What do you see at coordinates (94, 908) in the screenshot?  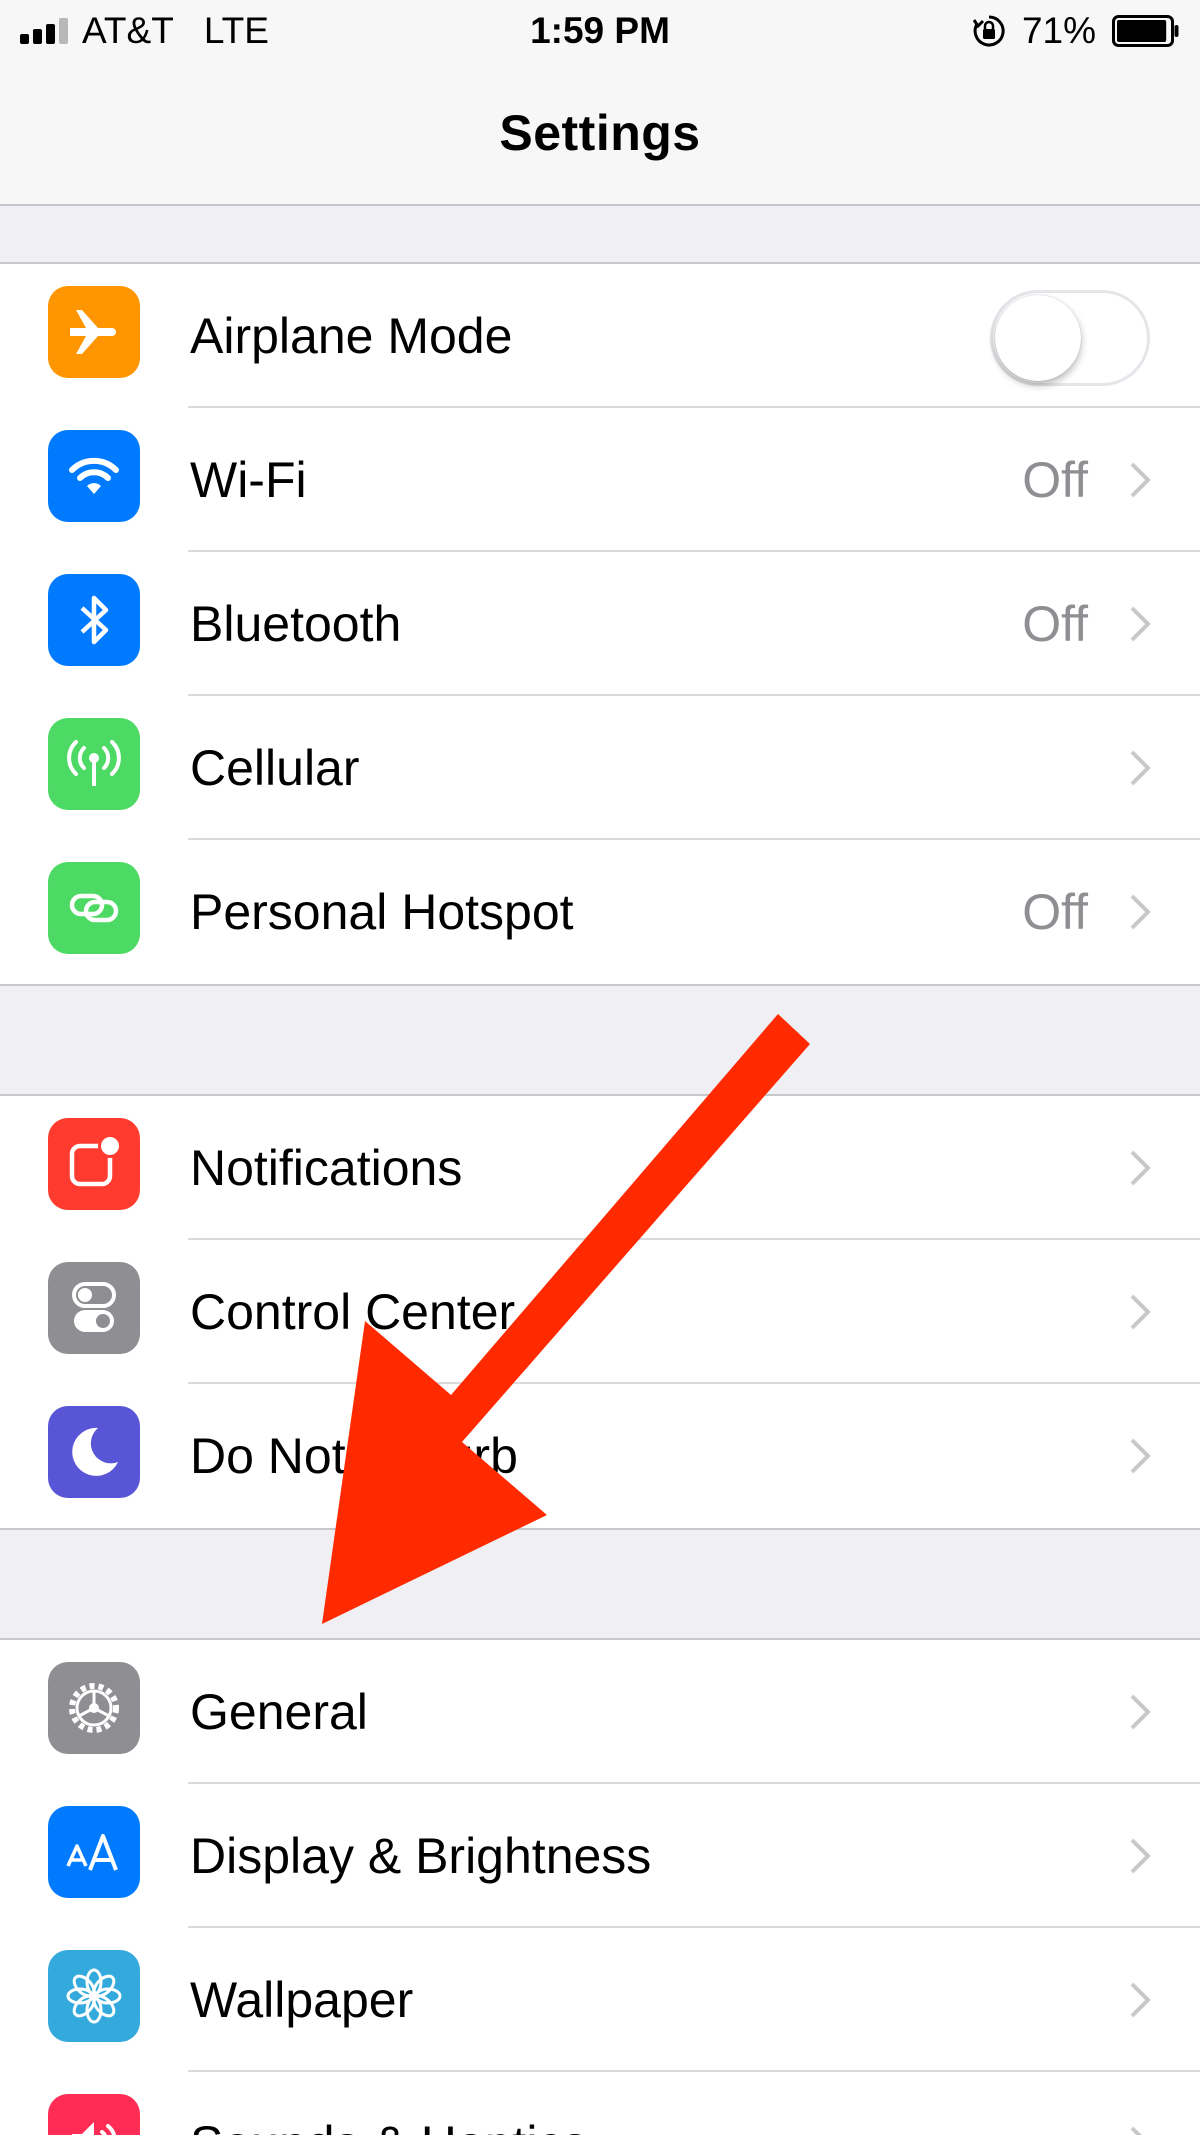 I see `hotspot-link-icon` at bounding box center [94, 908].